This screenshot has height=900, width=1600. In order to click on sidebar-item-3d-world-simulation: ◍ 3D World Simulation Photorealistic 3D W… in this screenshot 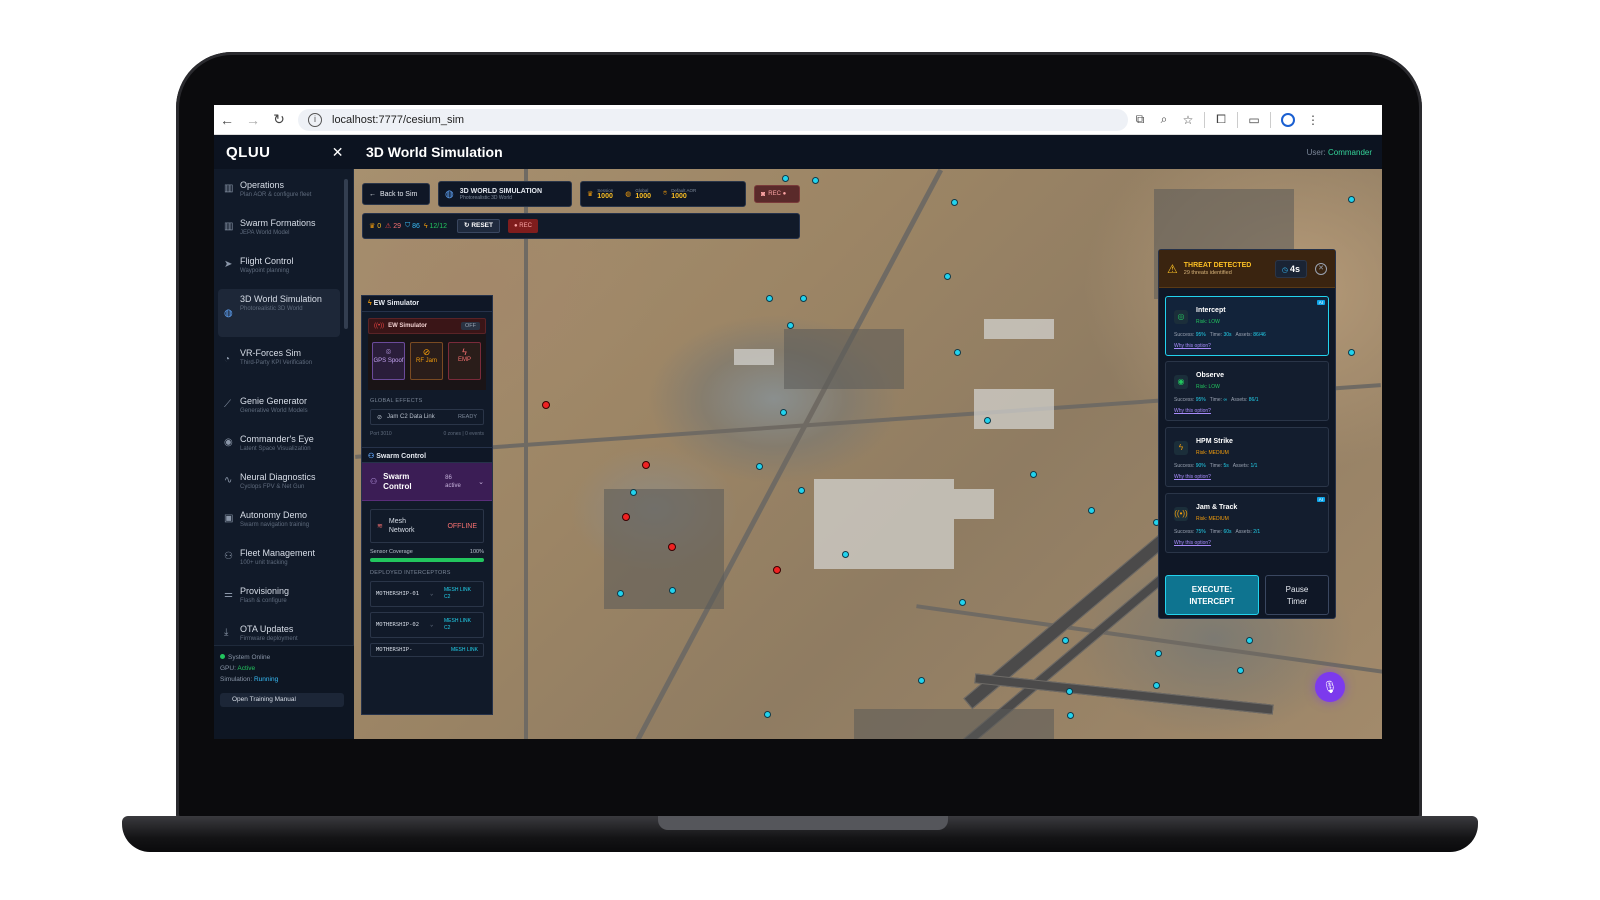, I will do `click(279, 313)`.